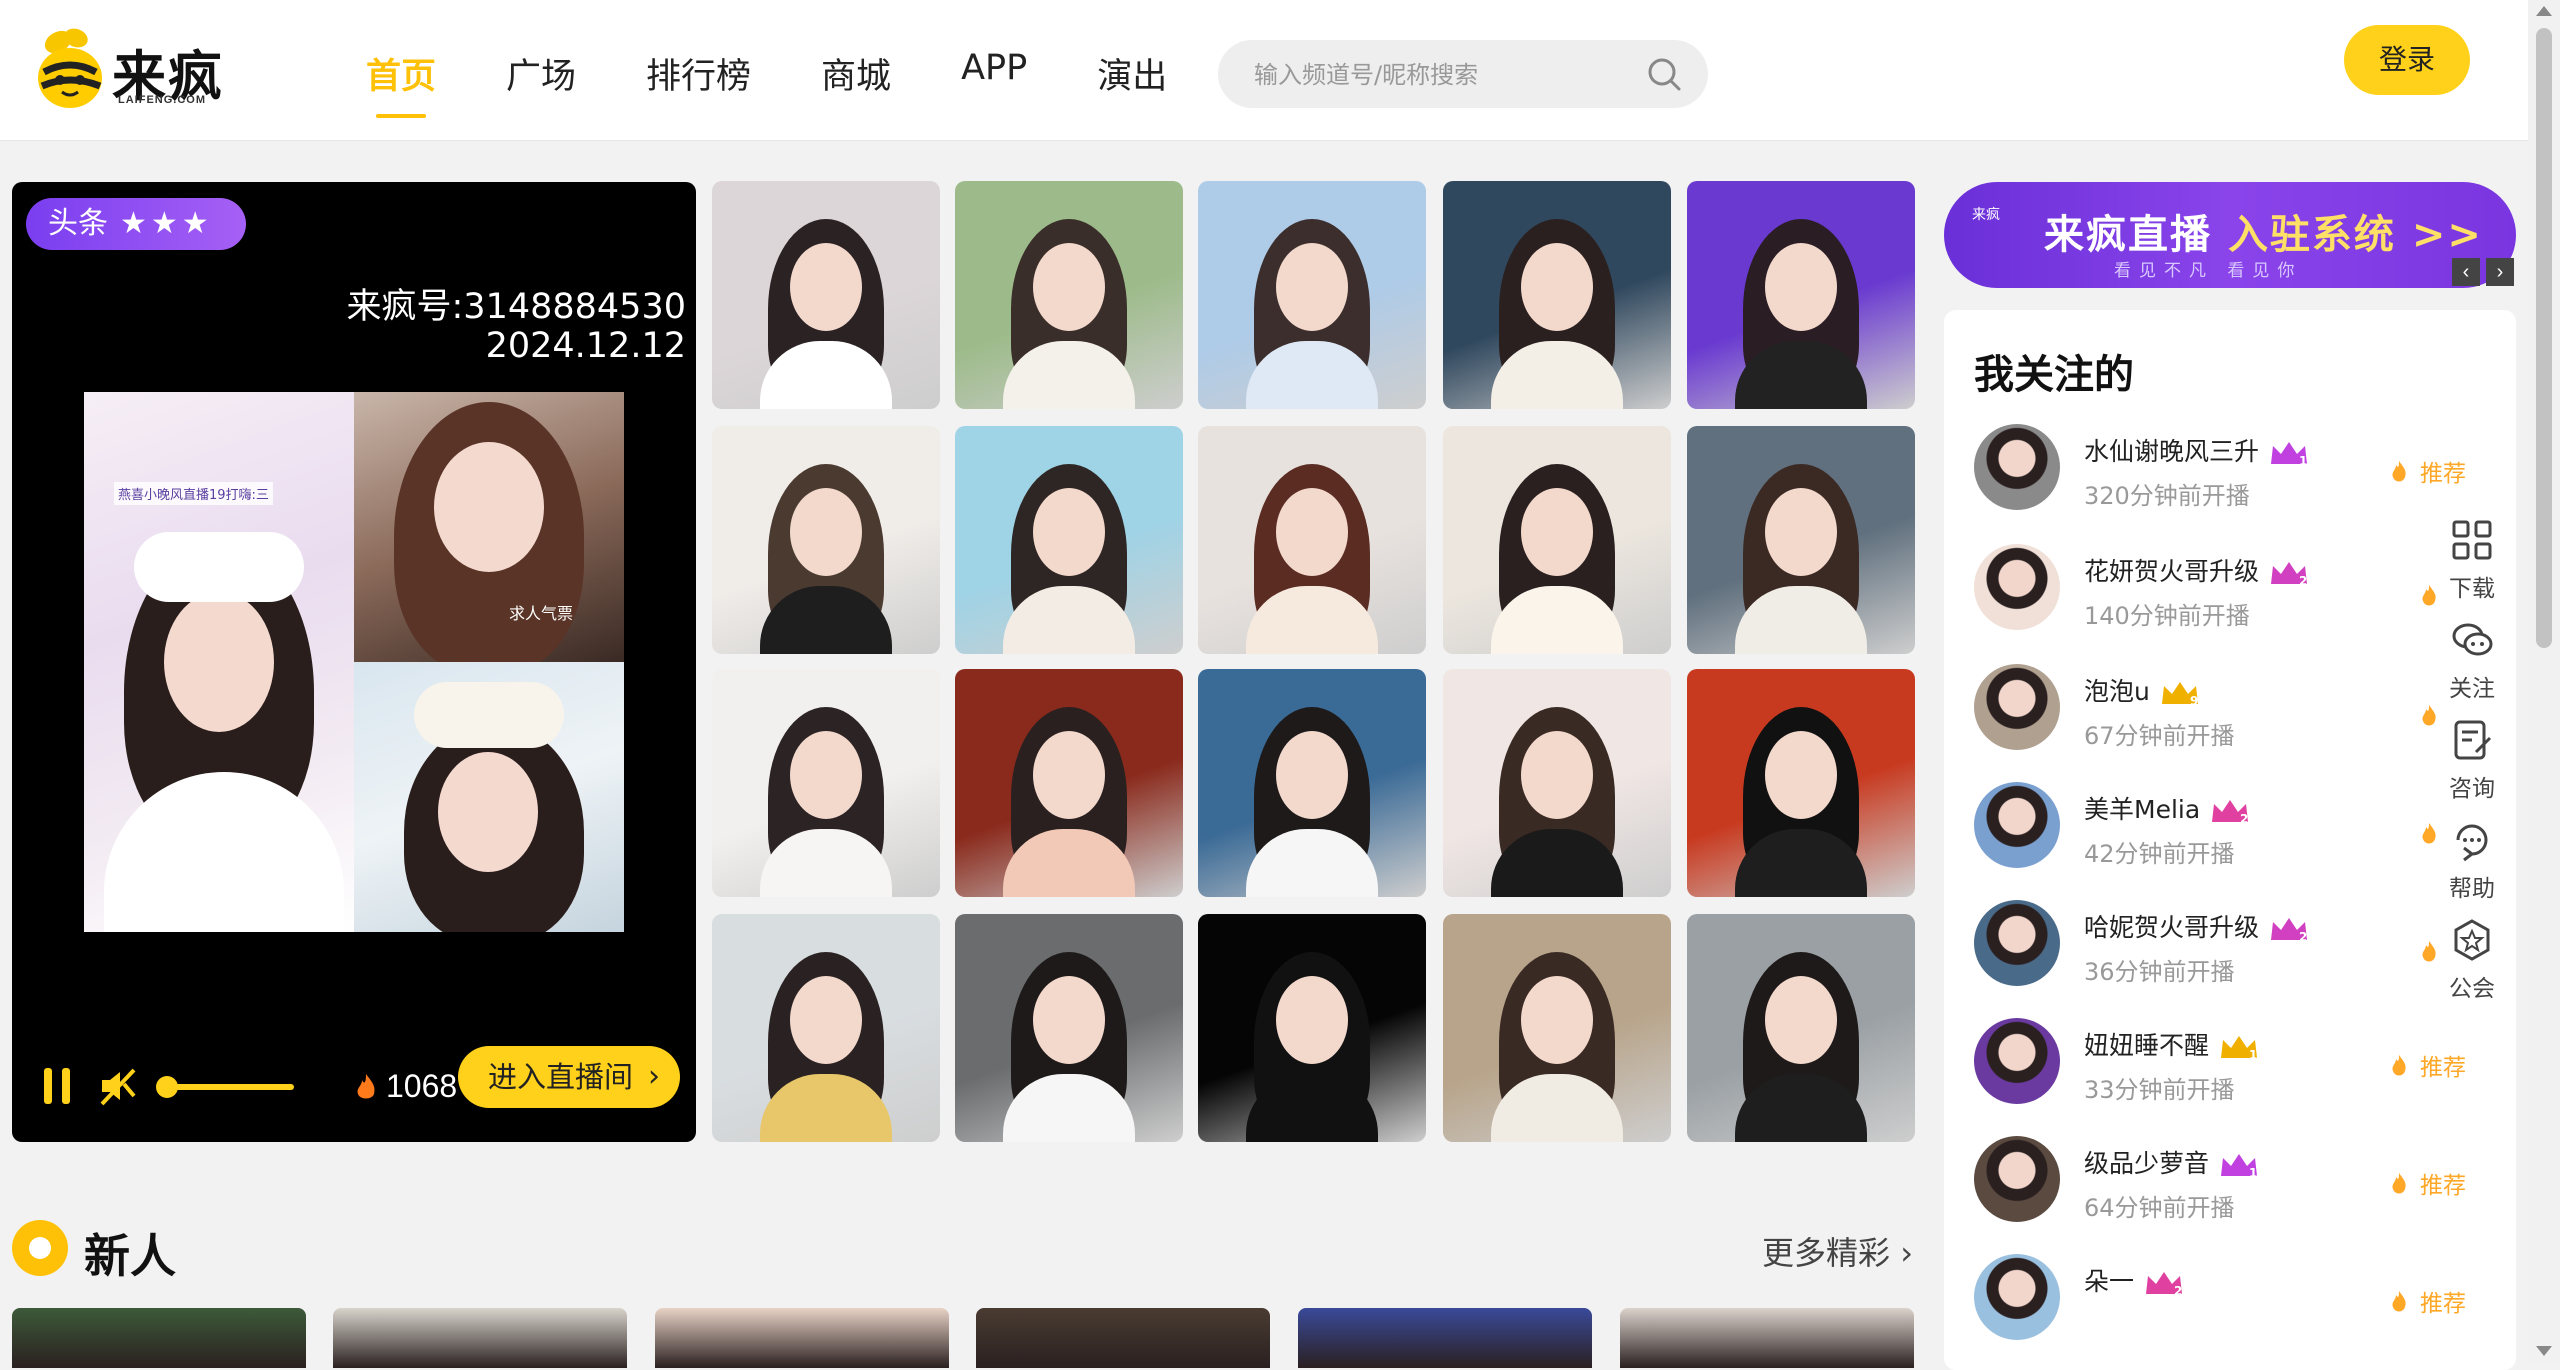  I want to click on site-logo: 来疯 LAIFENG.COM, so click(129, 71).